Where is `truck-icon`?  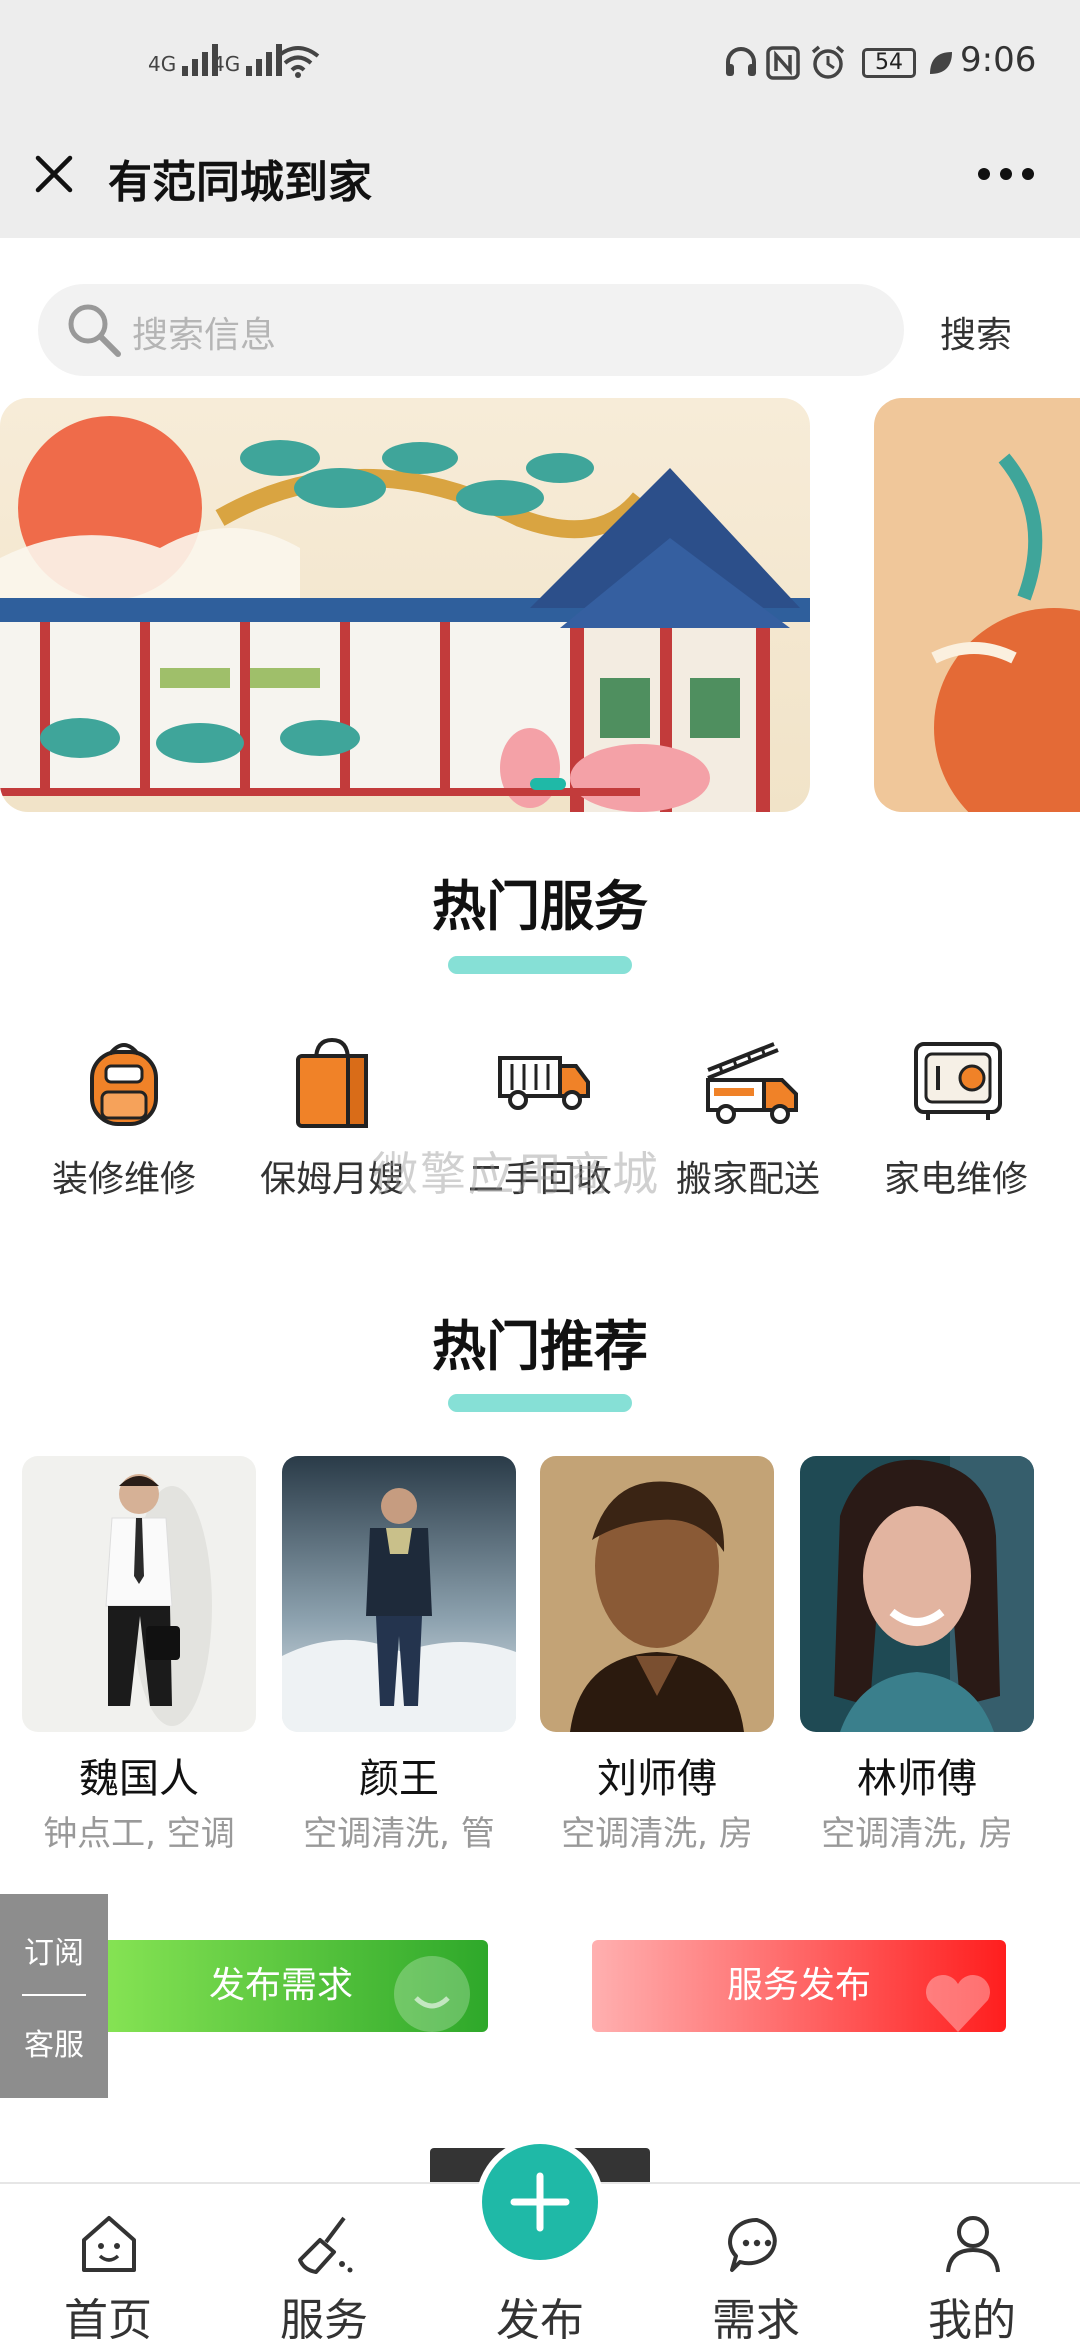 truck-icon is located at coordinates (544, 1083).